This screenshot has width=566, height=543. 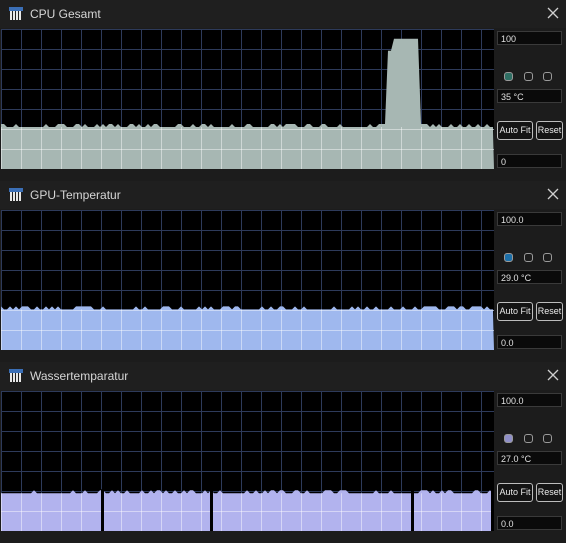 I want to click on graph-controls: 100.0 29.0 °C Auto Fit Reset 0.0, so click(x=531, y=283).